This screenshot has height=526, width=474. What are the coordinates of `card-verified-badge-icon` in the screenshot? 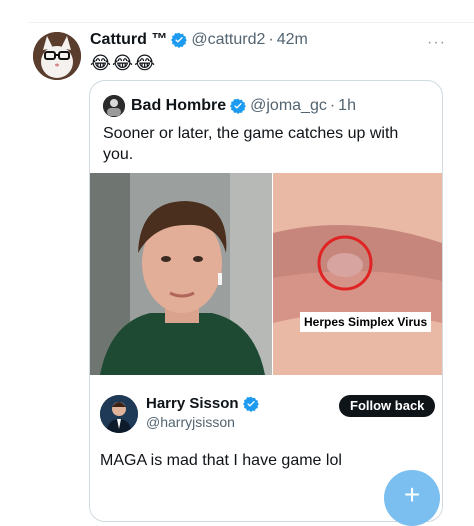 It's located at (250, 404).